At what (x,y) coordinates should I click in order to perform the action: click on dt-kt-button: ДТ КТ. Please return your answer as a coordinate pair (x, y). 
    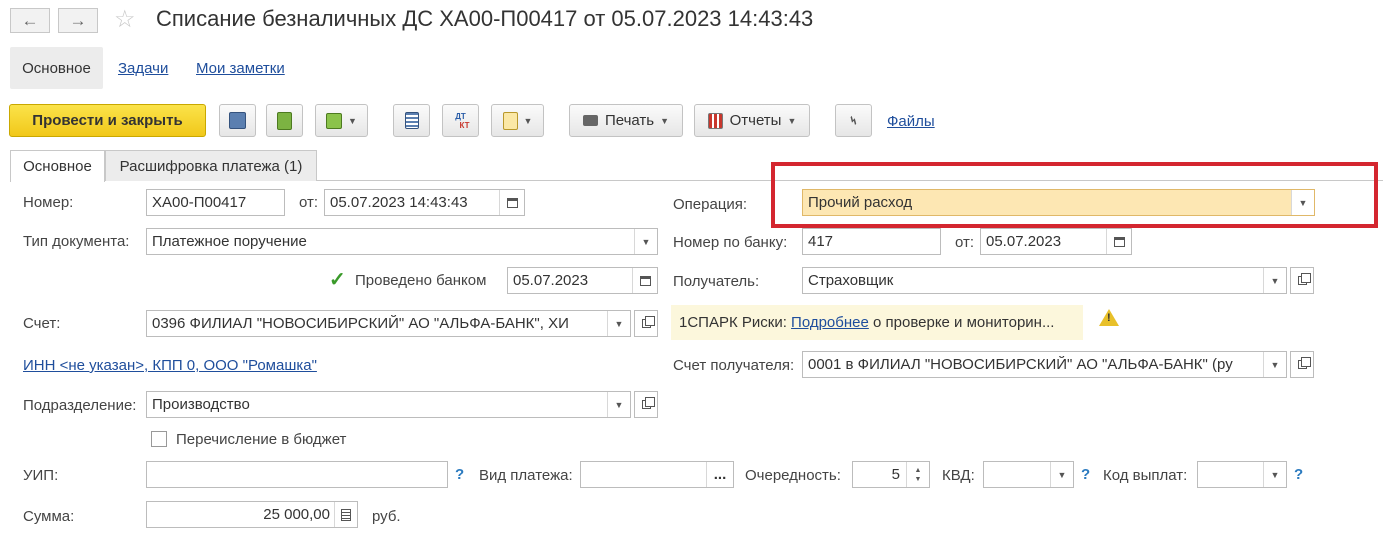
    Looking at the image, I should click on (460, 120).